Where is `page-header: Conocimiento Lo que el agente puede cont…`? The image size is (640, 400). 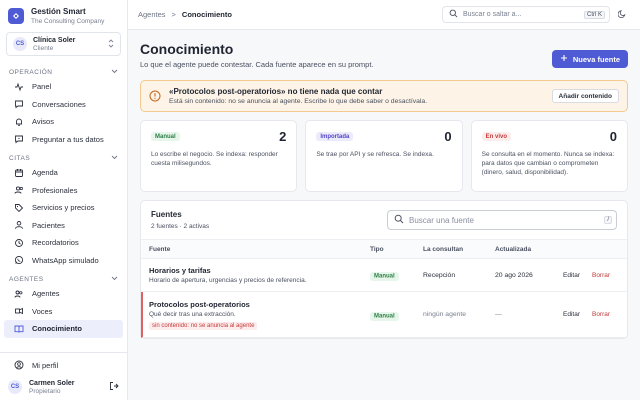
page-header: Conocimiento Lo que el agente puede cont… is located at coordinates (384, 54).